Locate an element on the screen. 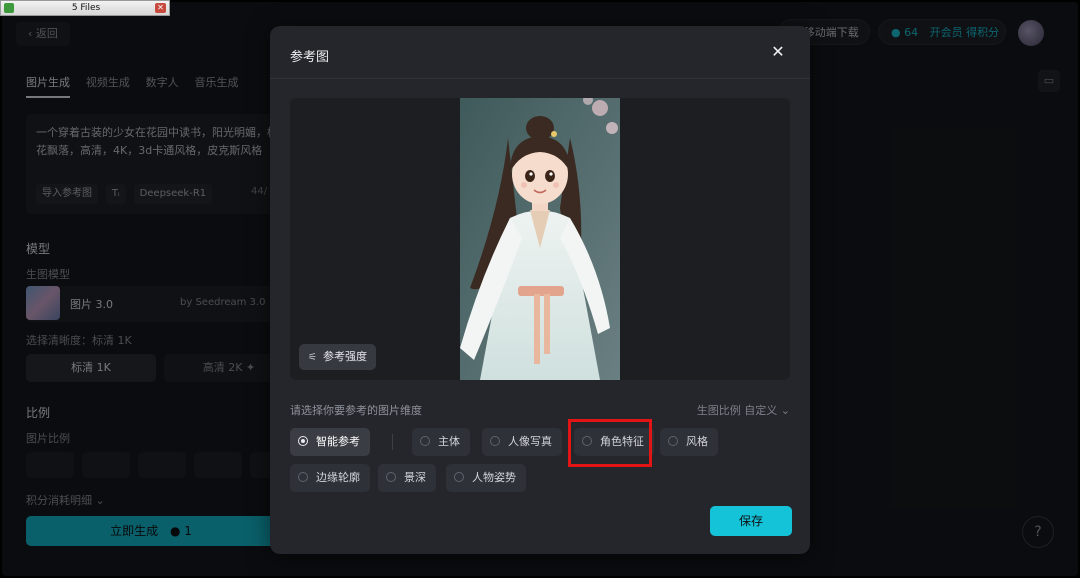 Image resolution: width=1080 pixels, height=578 pixels. option-label: 人像写真 is located at coordinates (530, 441).